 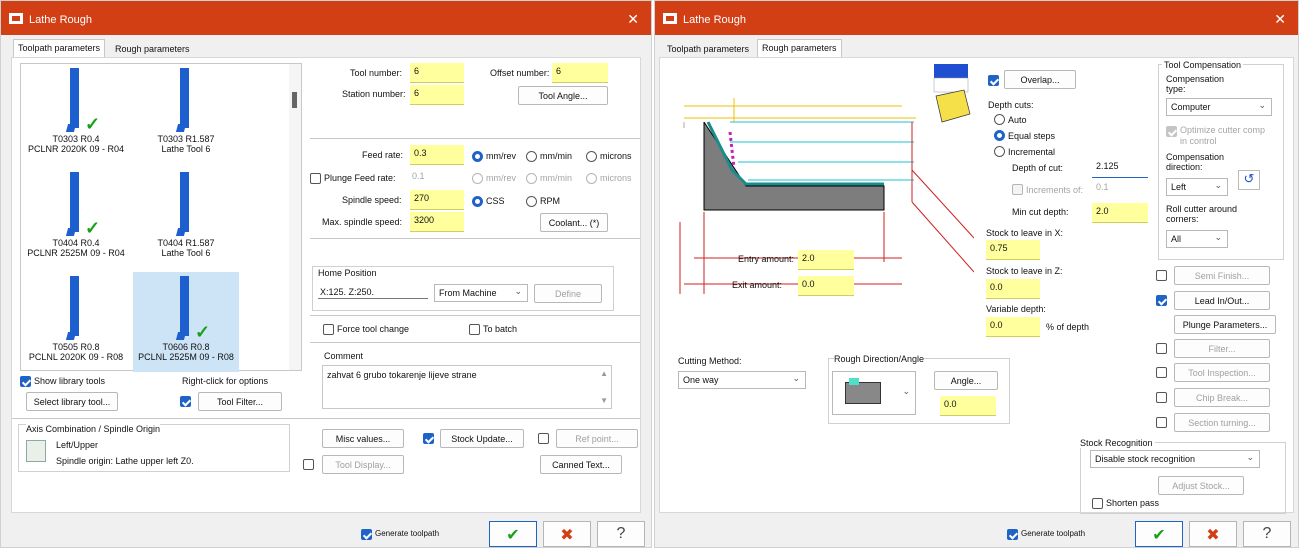 What do you see at coordinates (481, 293) in the screenshot?
I see `home-mode-select: From Machine ⌄` at bounding box center [481, 293].